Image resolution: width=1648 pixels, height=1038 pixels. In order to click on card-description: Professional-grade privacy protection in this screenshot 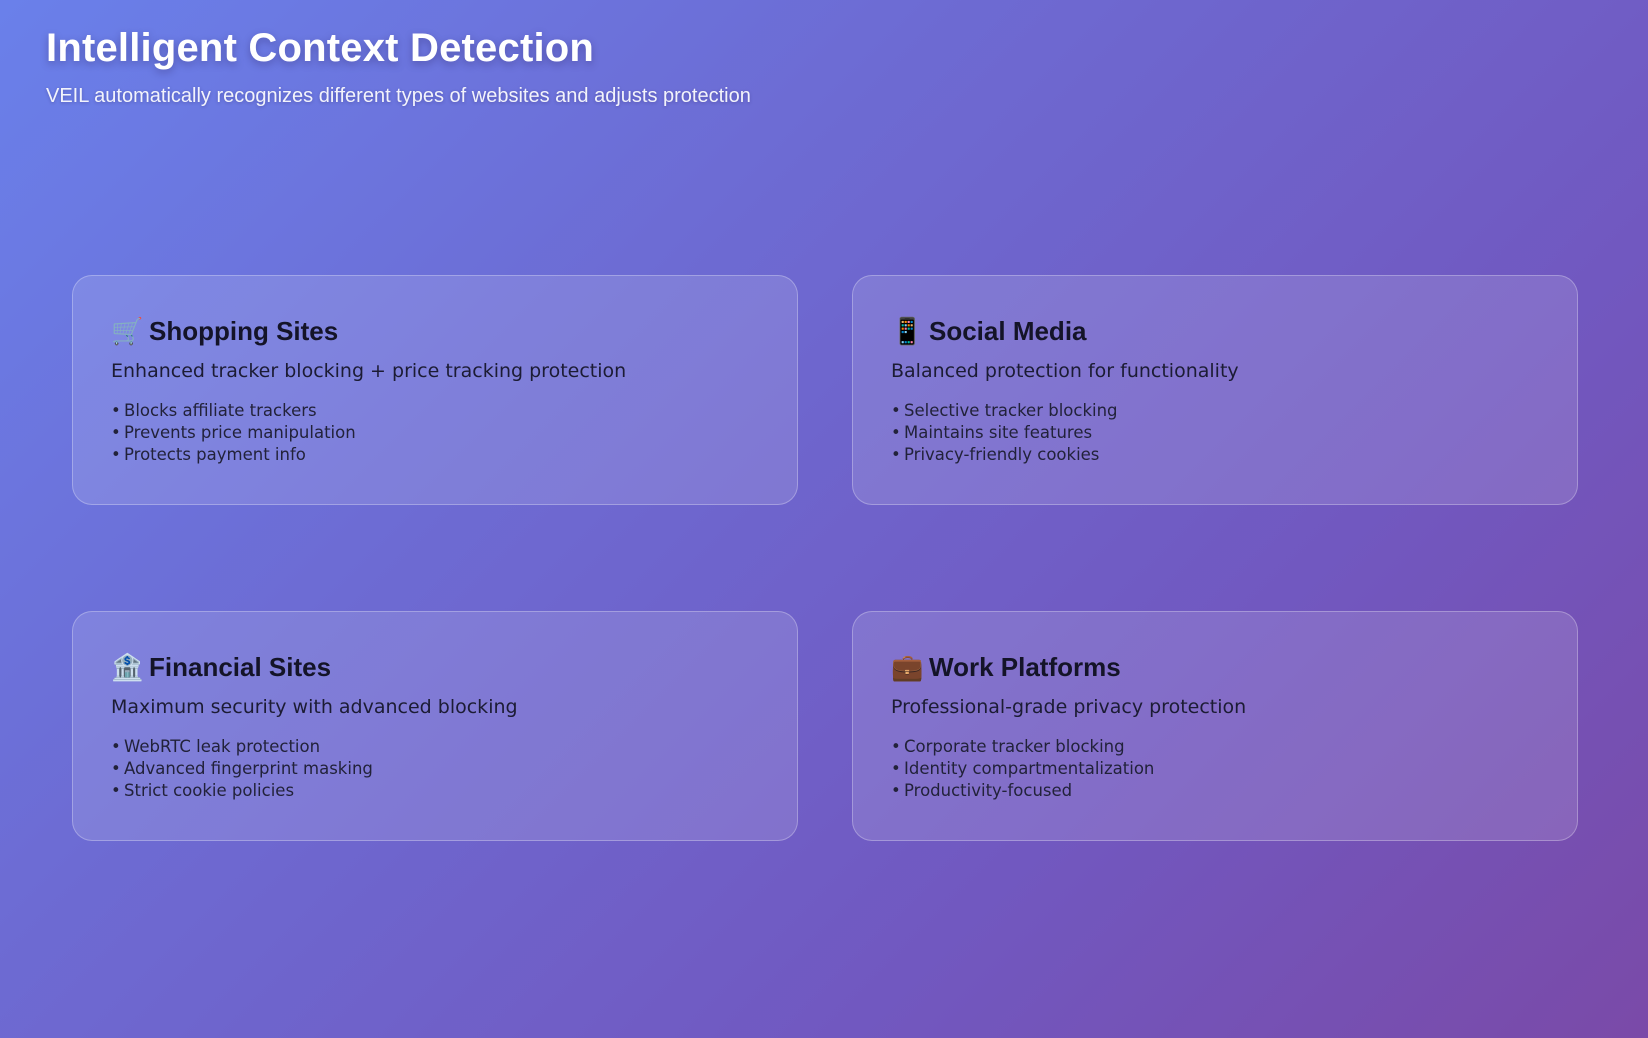, I will do `click(1069, 707)`.